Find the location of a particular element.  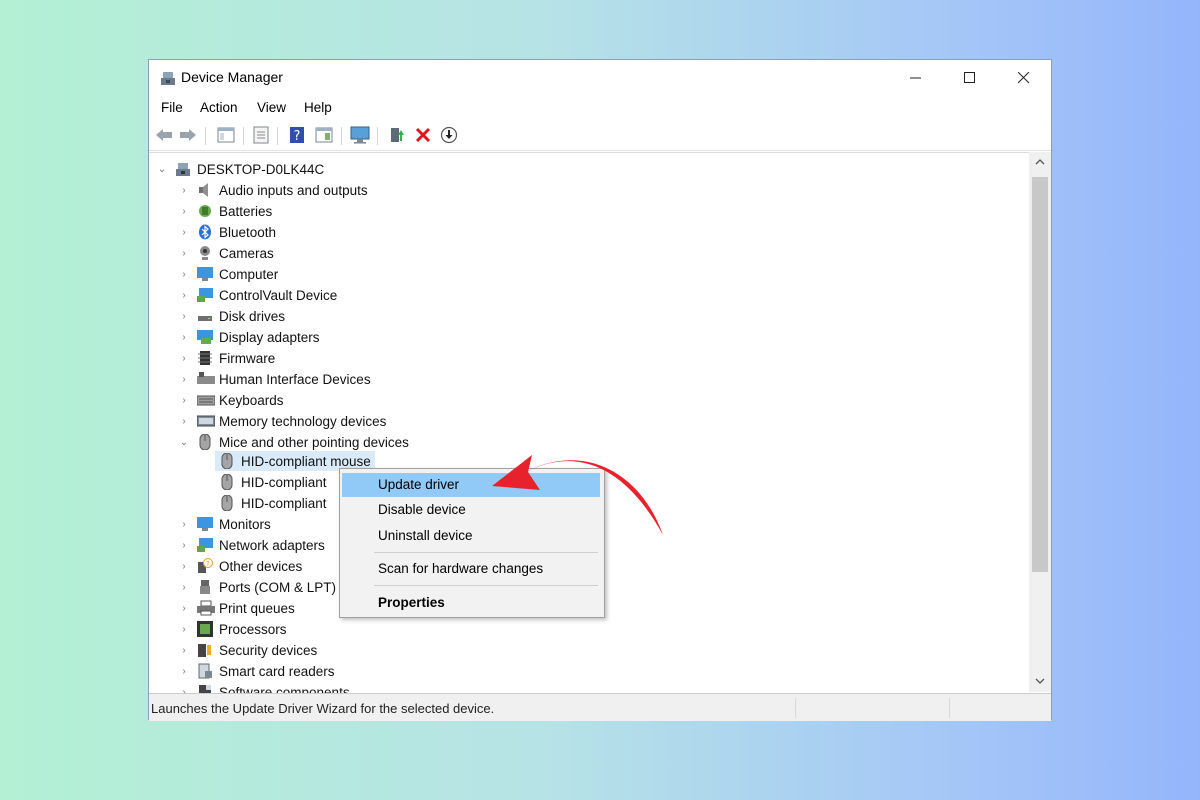

software-component-icon is located at coordinates (205, 688).